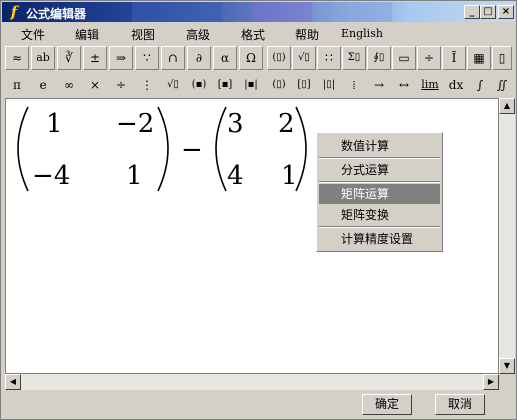 The image size is (517, 420). Describe the element at coordinates (173, 58) in the screenshot. I see `set-symbols-button: ∩` at that location.